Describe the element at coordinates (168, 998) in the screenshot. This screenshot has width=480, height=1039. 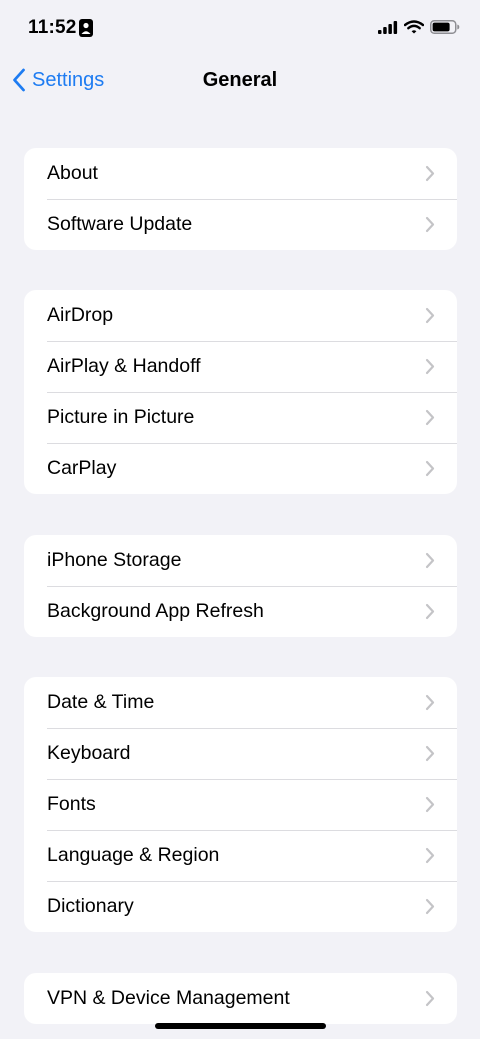
I see `list-item-label: VPN & Device Management` at that location.